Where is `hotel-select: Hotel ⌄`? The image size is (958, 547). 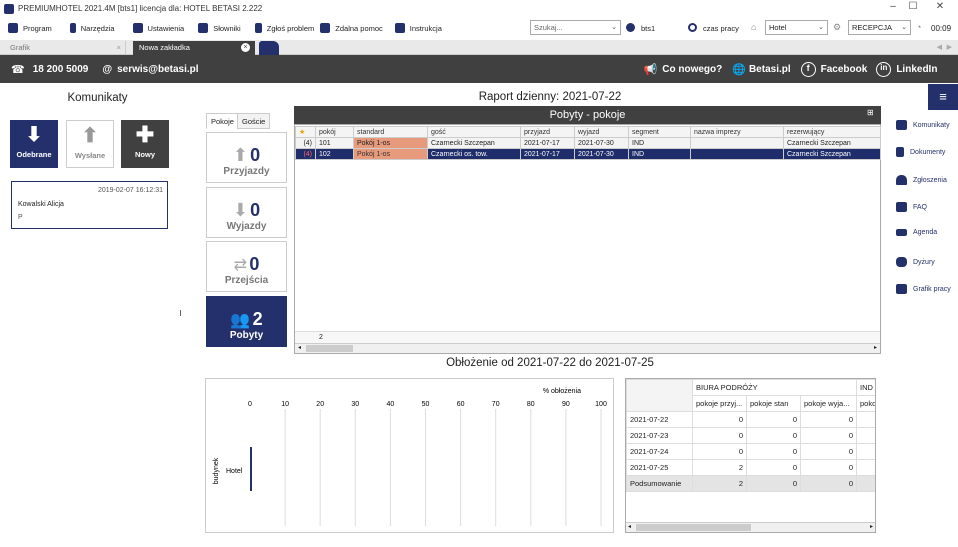
hotel-select: Hotel ⌄ is located at coordinates (796, 27).